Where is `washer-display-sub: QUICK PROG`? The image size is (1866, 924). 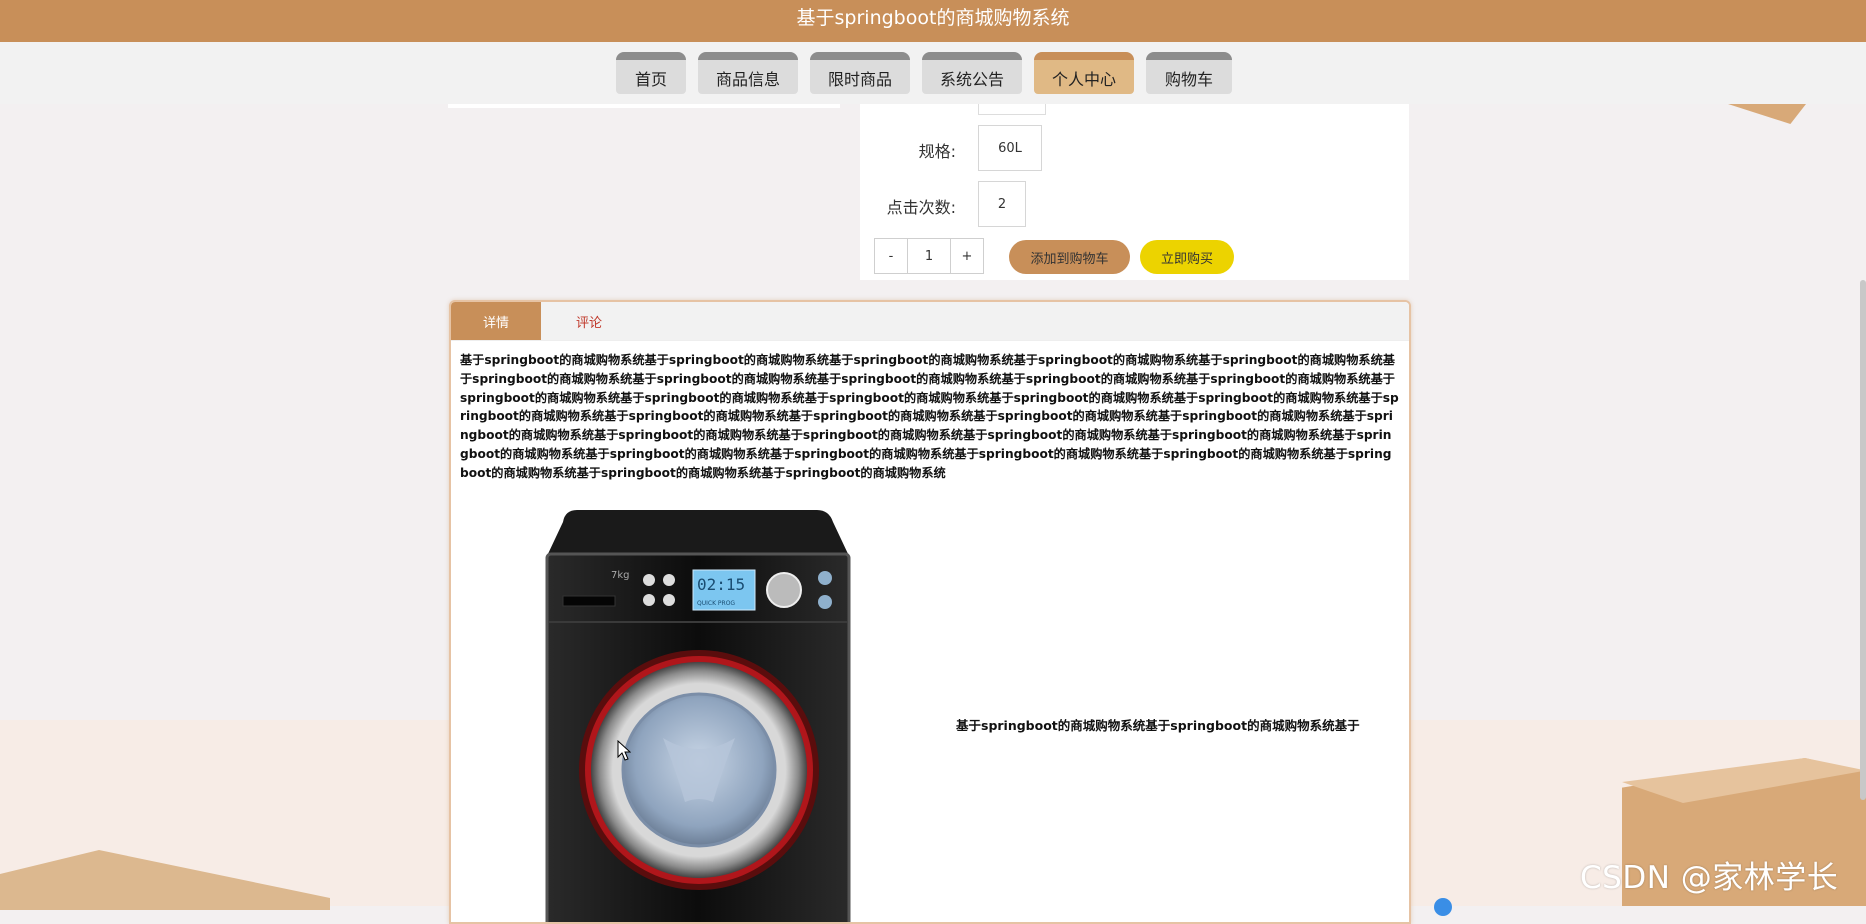
washer-display-sub: QUICK PROG is located at coordinates (716, 603).